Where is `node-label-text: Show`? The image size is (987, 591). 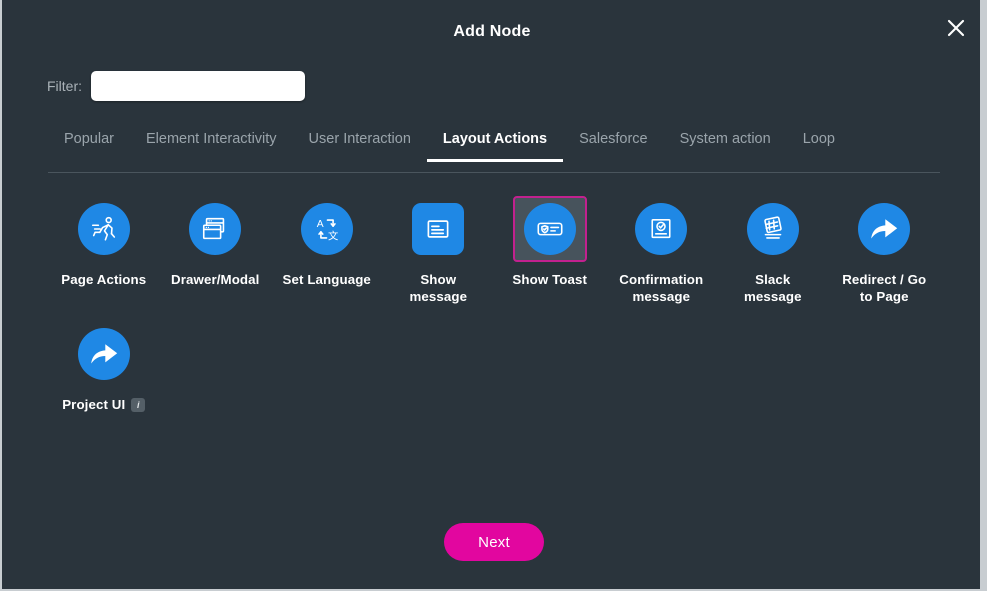 node-label-text: Show is located at coordinates (438, 279).